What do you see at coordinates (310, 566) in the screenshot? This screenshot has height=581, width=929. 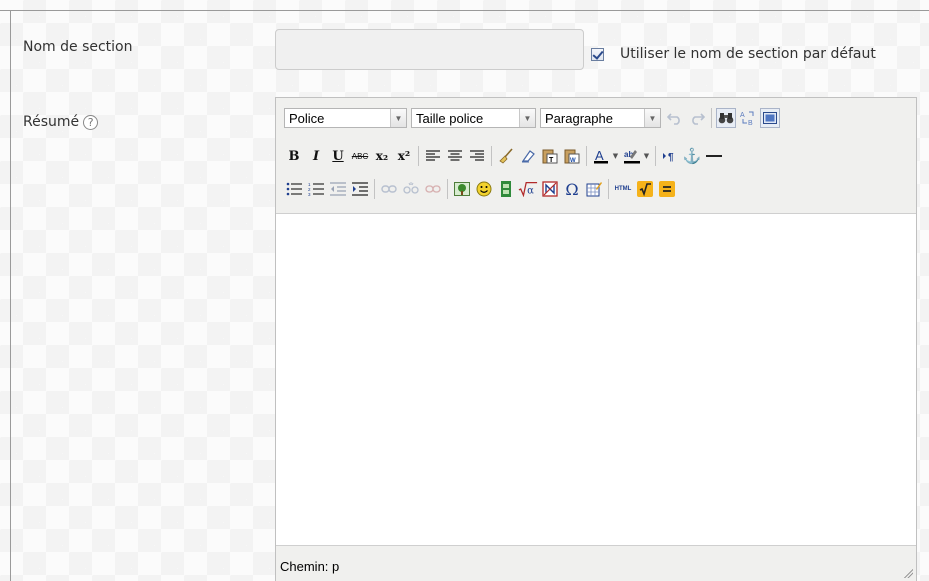 I see `element-path: Chemin: p` at bounding box center [310, 566].